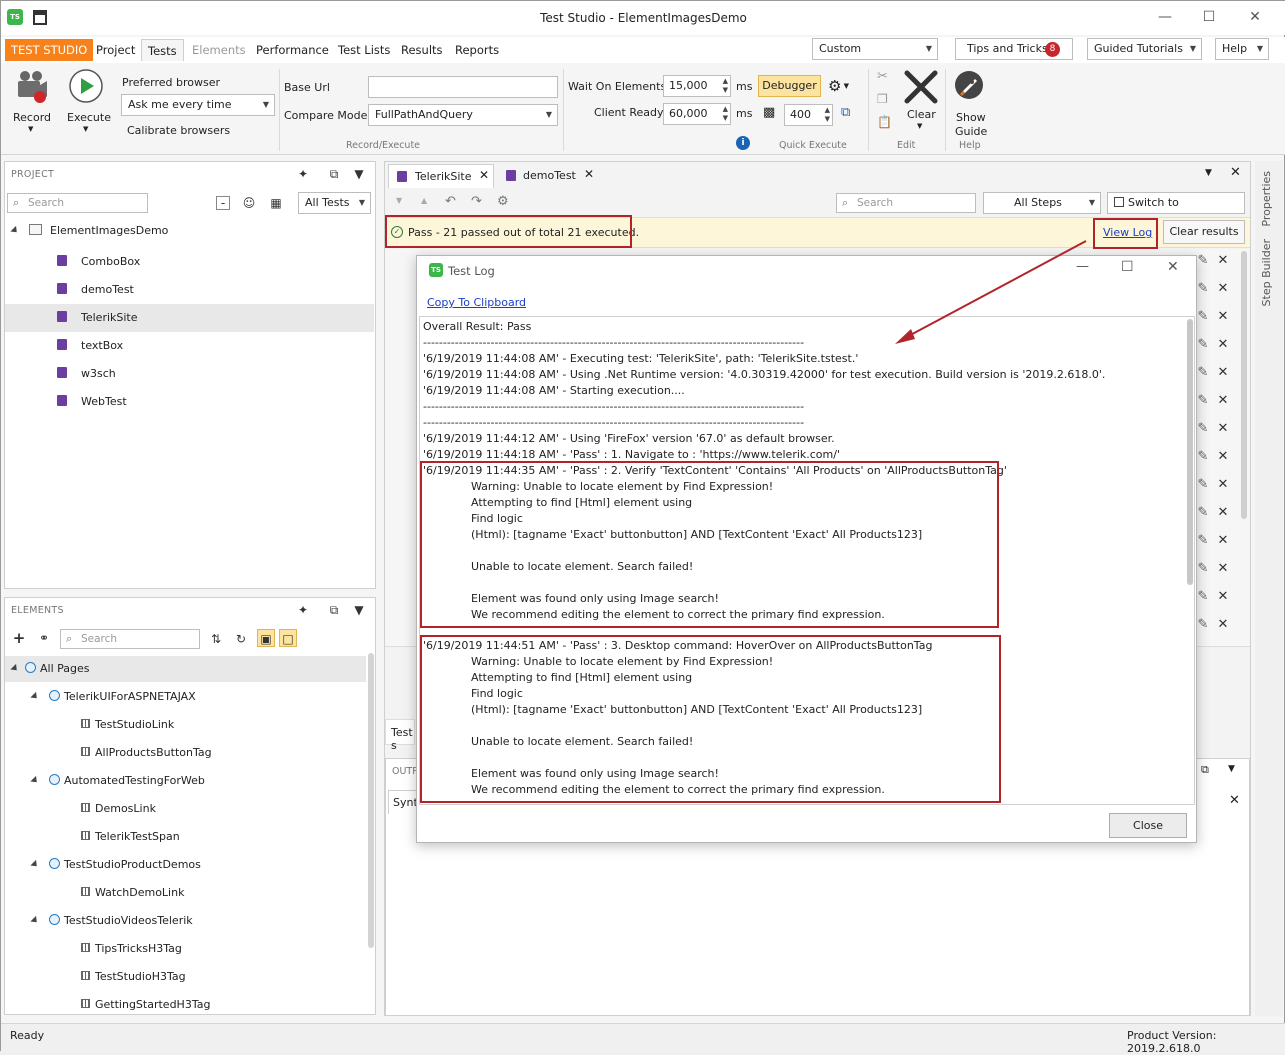  What do you see at coordinates (44, 638) in the screenshot?
I see `link-icon: ⚭` at bounding box center [44, 638].